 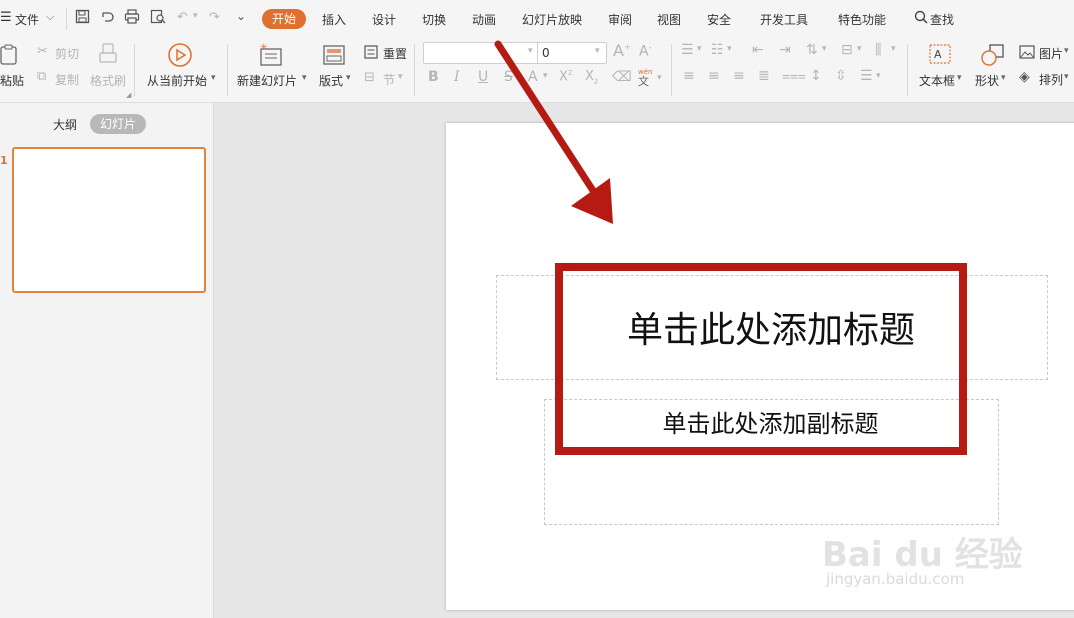 I want to click on baidu-watermark-url: jingyan.baidu.com, so click(x=895, y=579).